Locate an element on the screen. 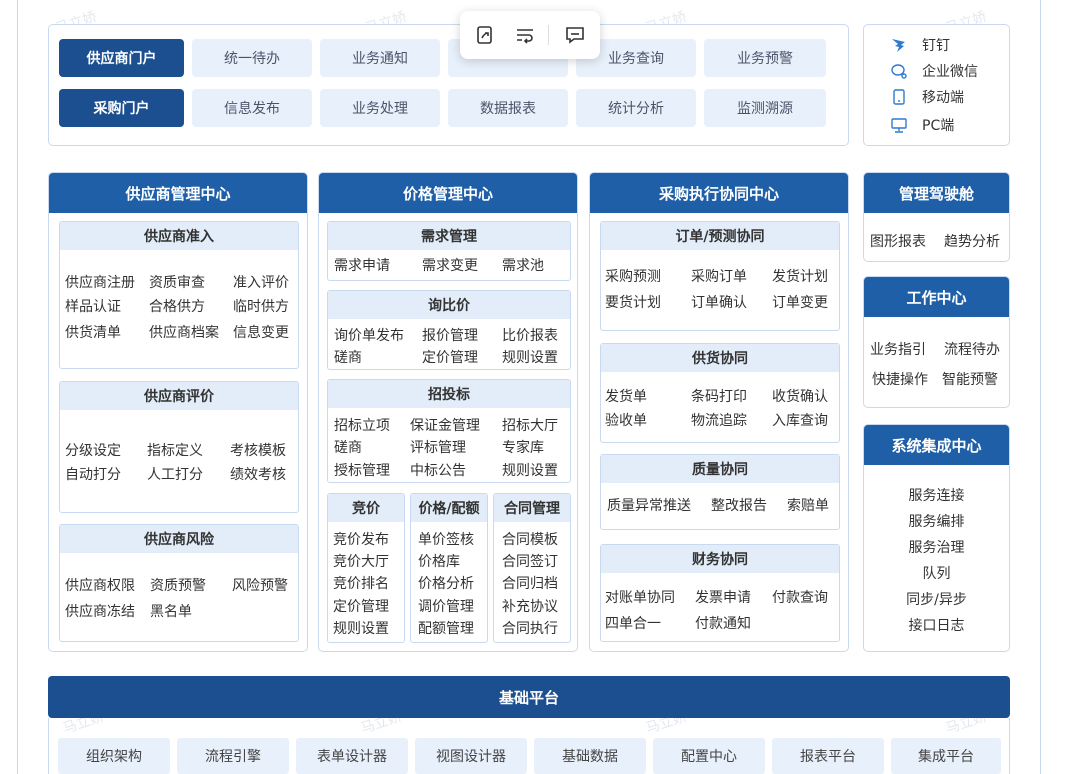 The image size is (1071, 774). menu-item: 供应商冻结 is located at coordinates (100, 611).